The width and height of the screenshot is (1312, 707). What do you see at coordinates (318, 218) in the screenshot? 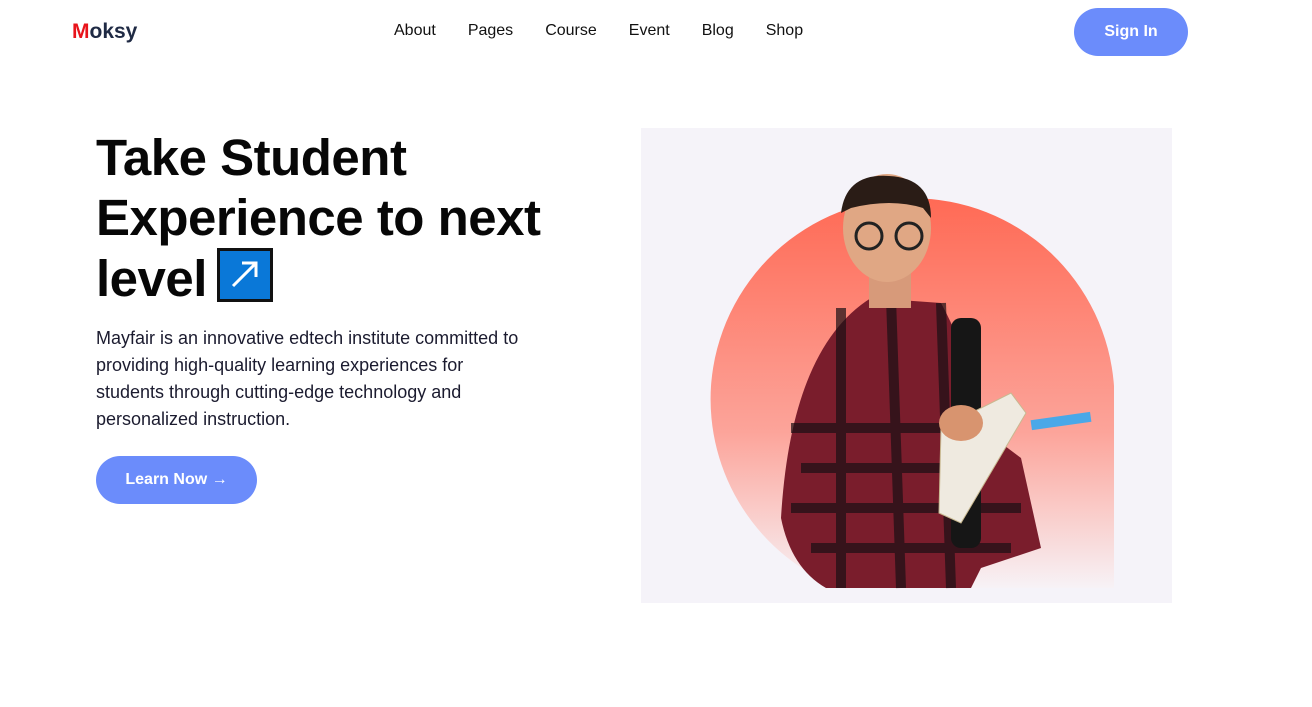
I see `hero-title: Take Student Experience to next level` at bounding box center [318, 218].